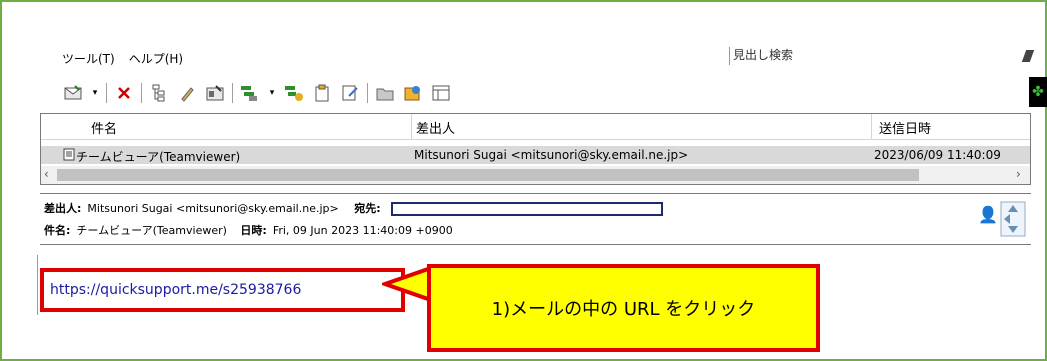 This screenshot has width=1047, height=361. Describe the element at coordinates (151, 230) in the screenshot. I see `subject-value: チームビューア(Teamviewer)` at that location.